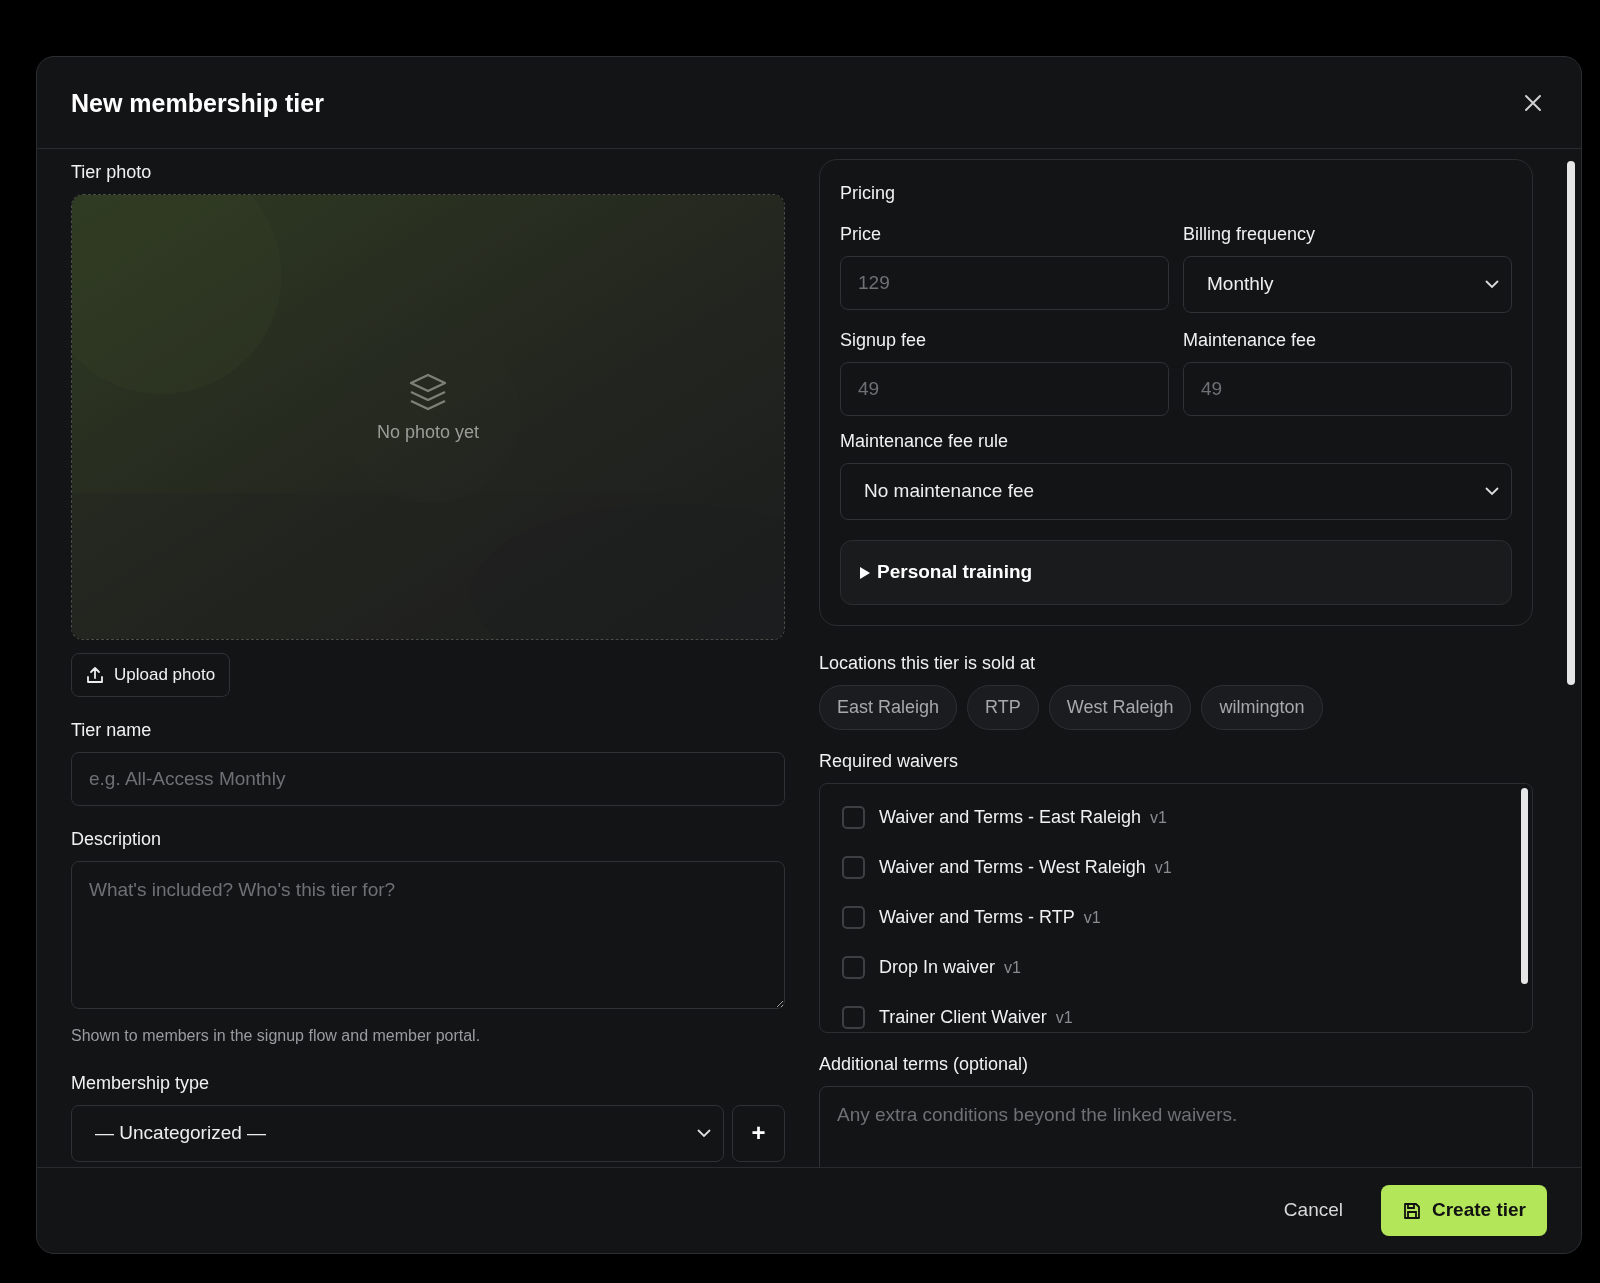 This screenshot has height=1283, width=1600. What do you see at coordinates (112, 172) in the screenshot?
I see `field-label: Tier photo` at bounding box center [112, 172].